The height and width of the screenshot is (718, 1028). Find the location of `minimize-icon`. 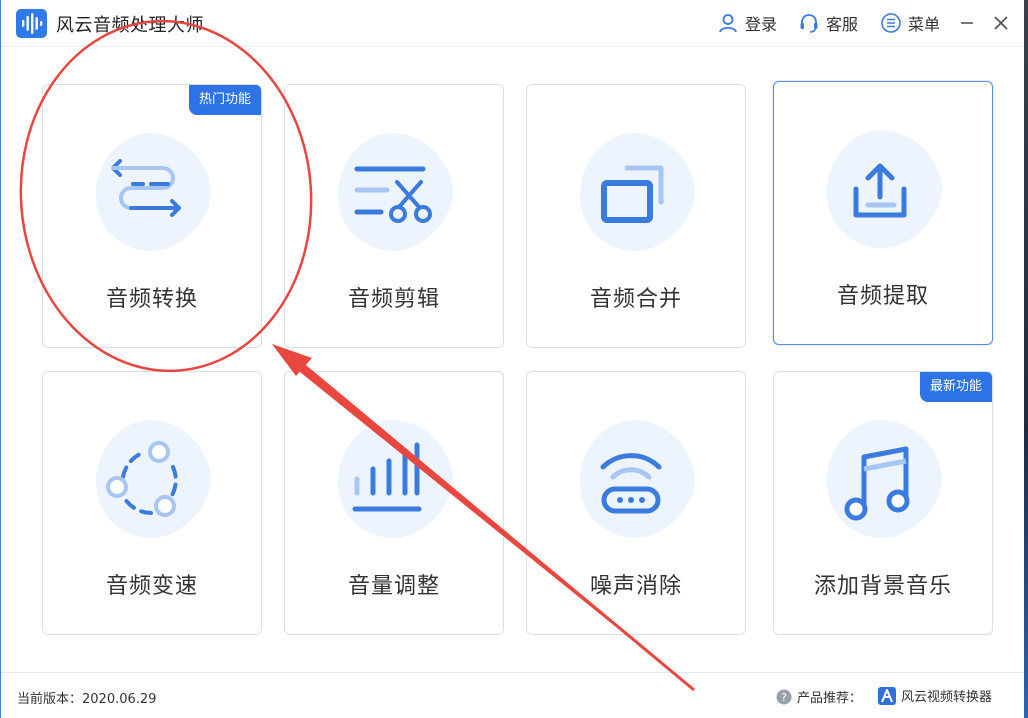

minimize-icon is located at coordinates (967, 23).